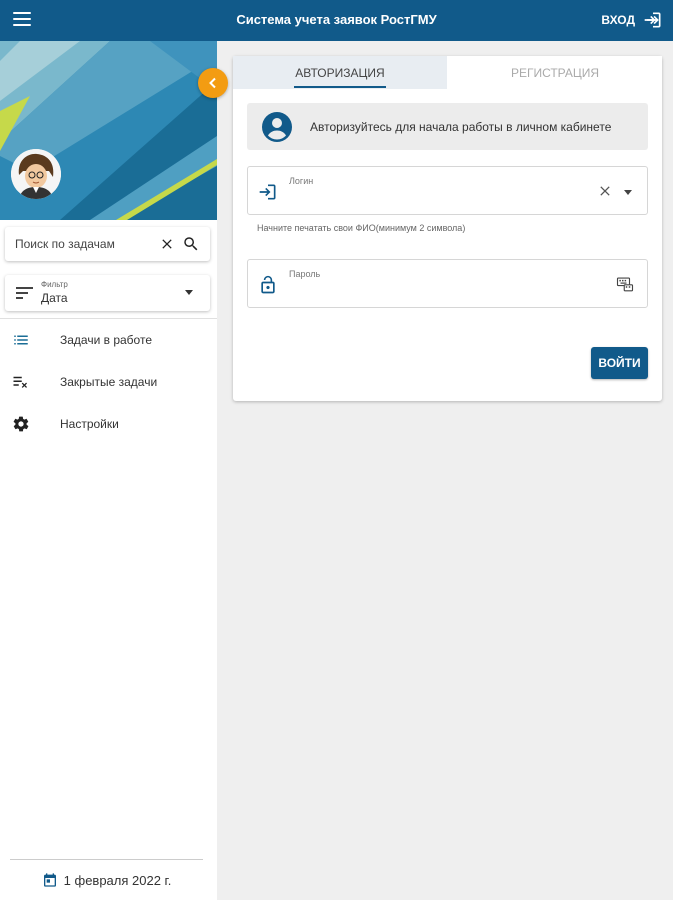 This screenshot has height=900, width=673. Describe the element at coordinates (340, 87) in the screenshot. I see `active-tab-indicator` at that location.